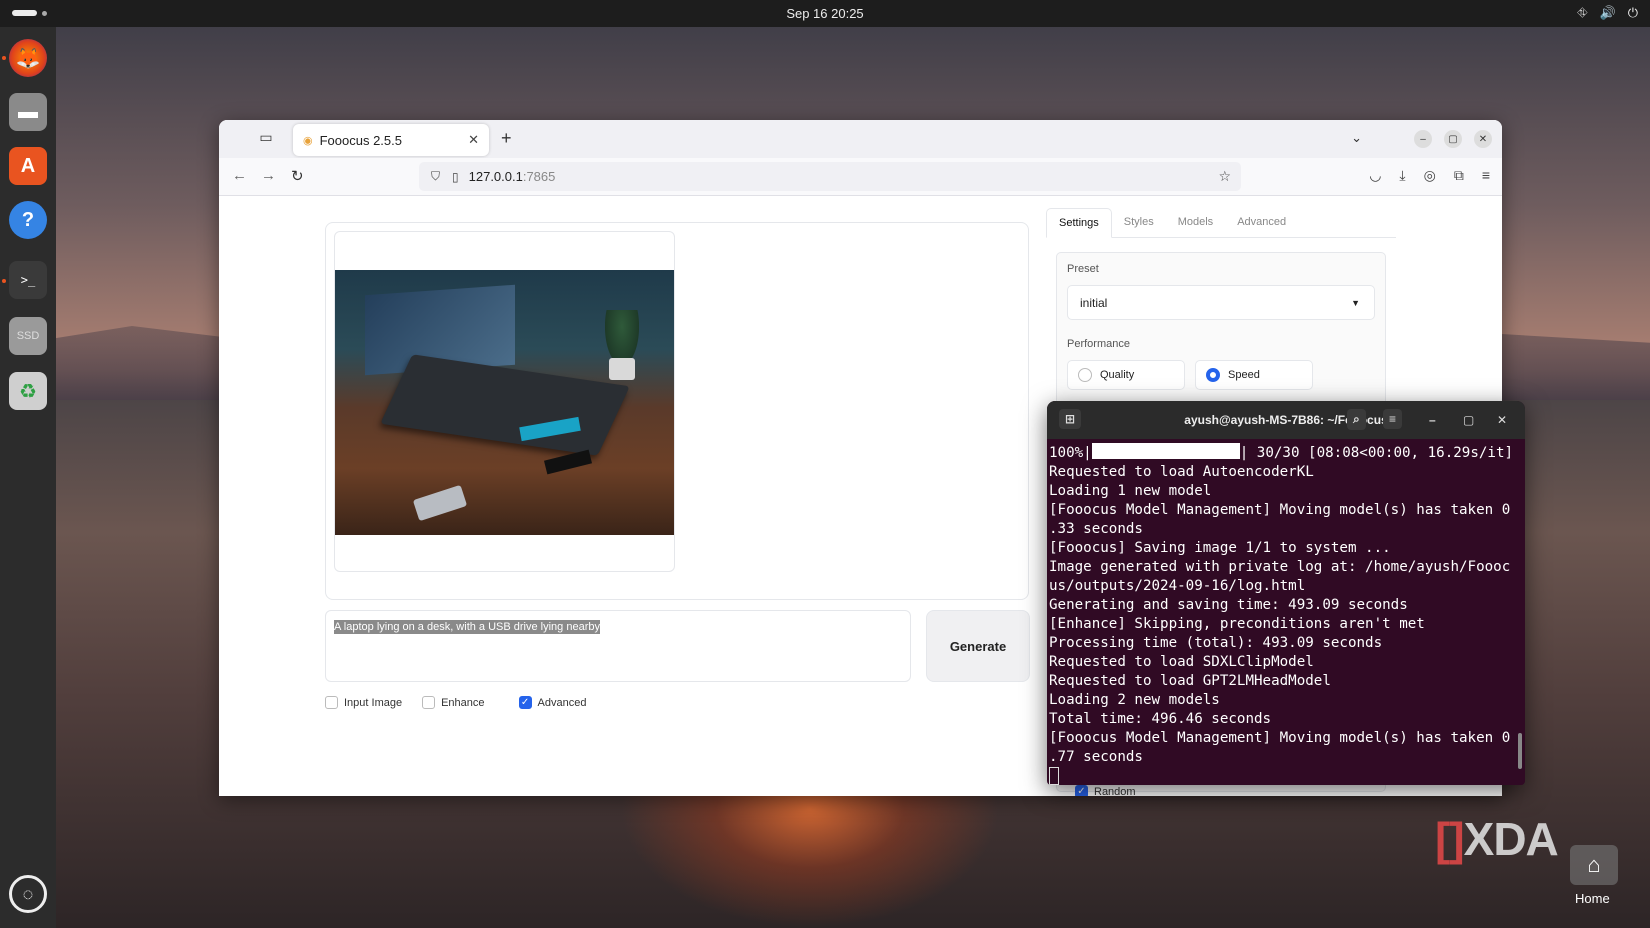  Describe the element at coordinates (552, 702) in the screenshot. I see `advanced-checkbox: ✓ Advanced` at that location.